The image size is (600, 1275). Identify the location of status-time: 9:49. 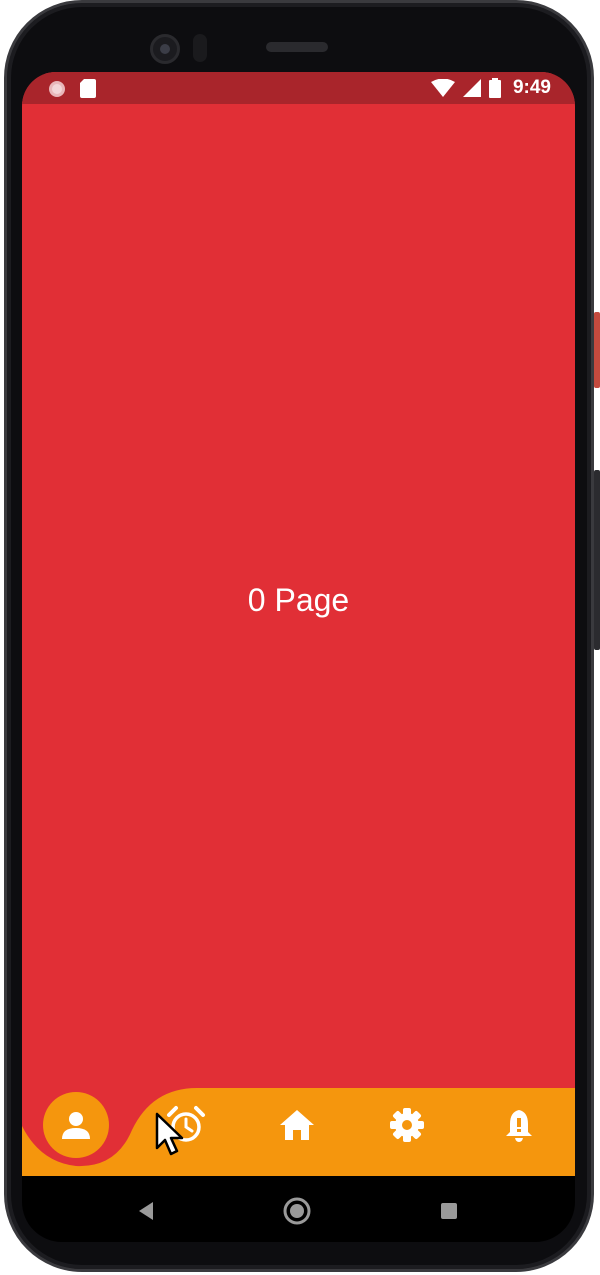
(531, 87).